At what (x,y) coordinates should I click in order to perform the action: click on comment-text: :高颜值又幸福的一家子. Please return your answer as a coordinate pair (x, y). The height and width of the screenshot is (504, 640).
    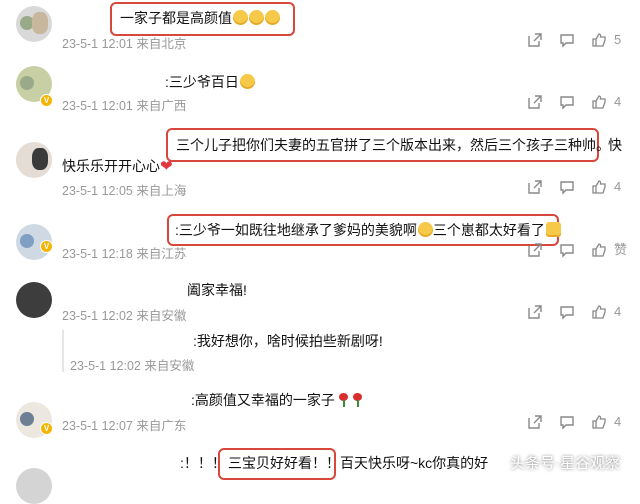
    Looking at the image, I should click on (277, 400).